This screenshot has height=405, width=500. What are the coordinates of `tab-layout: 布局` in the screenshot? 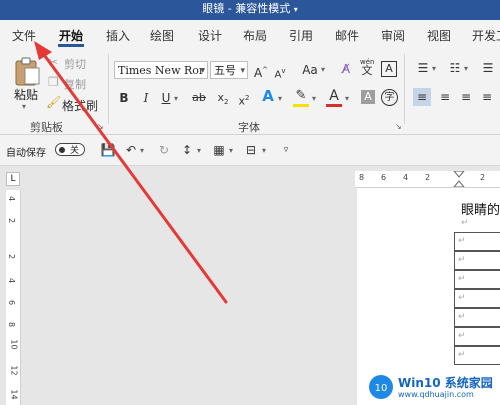 It's located at (255, 35).